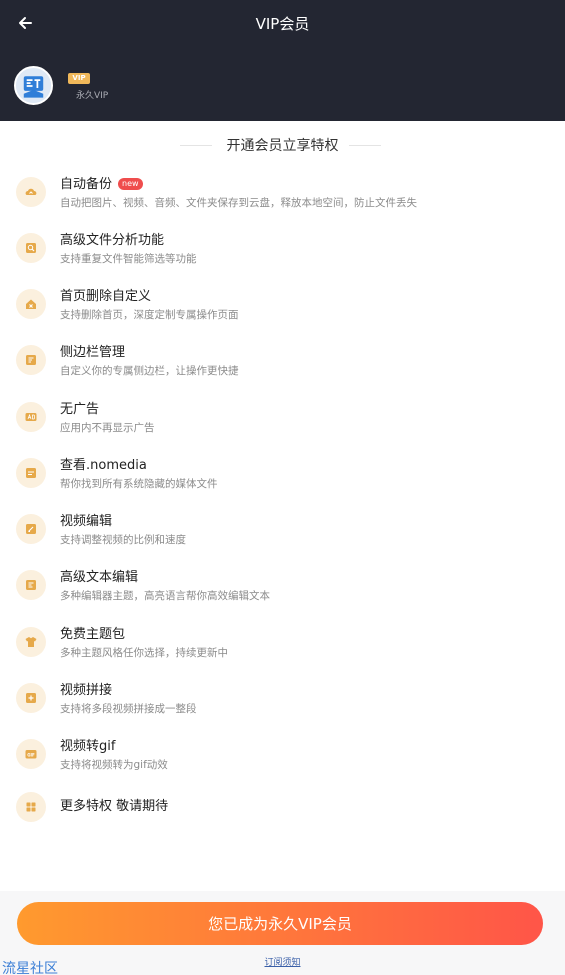  Describe the element at coordinates (139, 484) in the screenshot. I see `feature-desc: 帮你找到所有系统隐藏的媒体文件` at that location.